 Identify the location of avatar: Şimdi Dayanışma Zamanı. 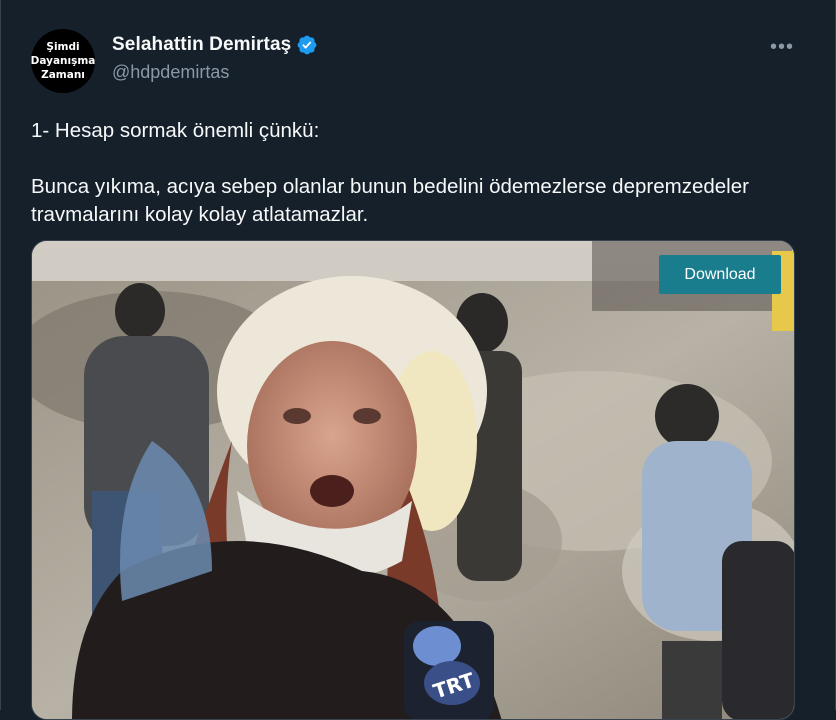
(63, 61).